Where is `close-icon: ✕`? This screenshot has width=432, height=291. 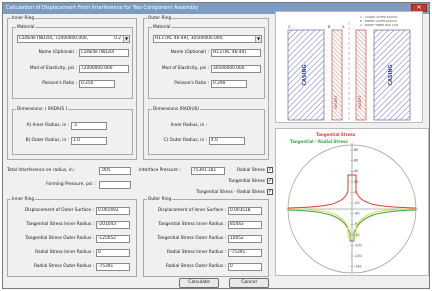 close-icon: ✕ is located at coordinates (419, 7).